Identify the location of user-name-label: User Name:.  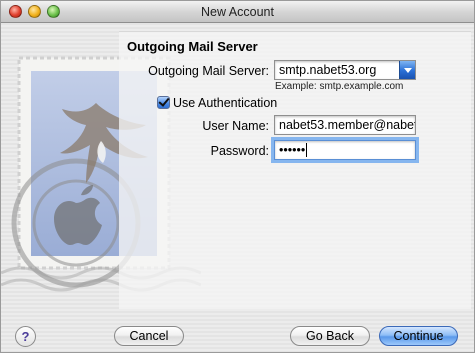
(235, 126).